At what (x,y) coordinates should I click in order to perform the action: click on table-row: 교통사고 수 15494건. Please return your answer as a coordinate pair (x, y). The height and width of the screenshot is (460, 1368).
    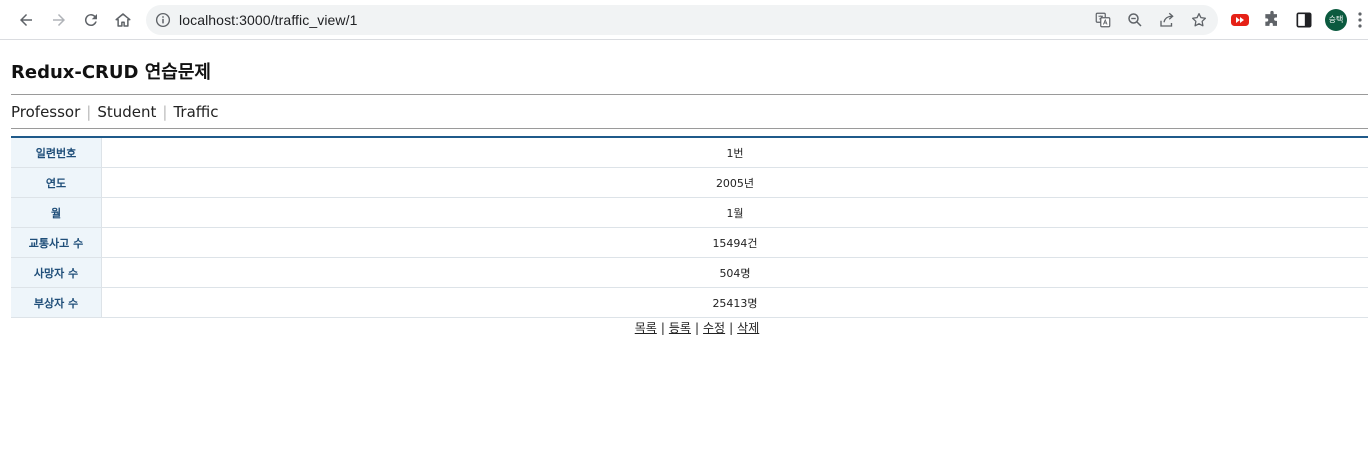
    Looking at the image, I should click on (689, 242).